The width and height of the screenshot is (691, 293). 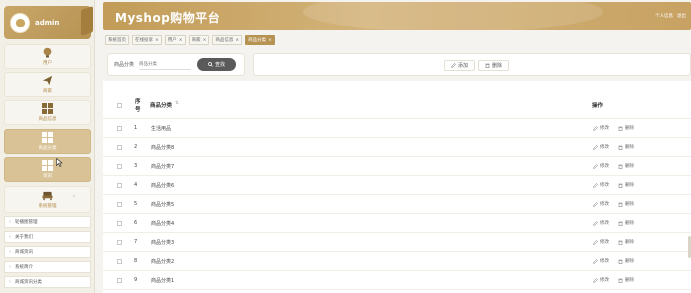 What do you see at coordinates (163, 205) in the screenshot?
I see `row-name: 商品分类5` at bounding box center [163, 205].